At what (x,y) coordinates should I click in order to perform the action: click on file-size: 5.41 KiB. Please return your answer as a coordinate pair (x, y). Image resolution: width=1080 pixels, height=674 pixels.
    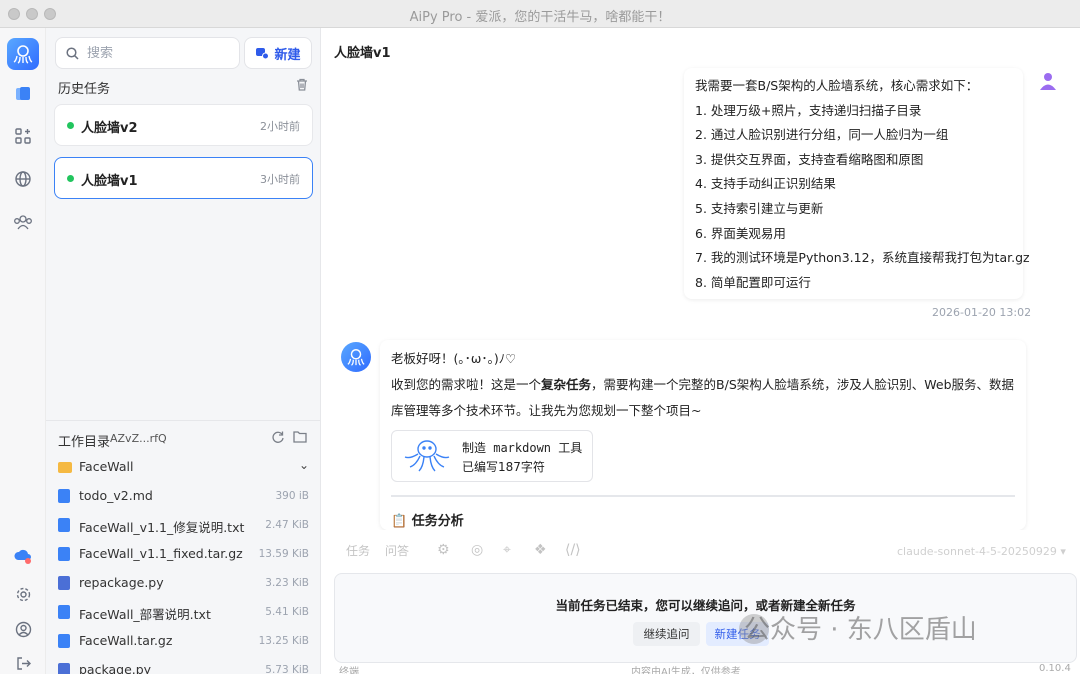
    Looking at the image, I should click on (287, 612).